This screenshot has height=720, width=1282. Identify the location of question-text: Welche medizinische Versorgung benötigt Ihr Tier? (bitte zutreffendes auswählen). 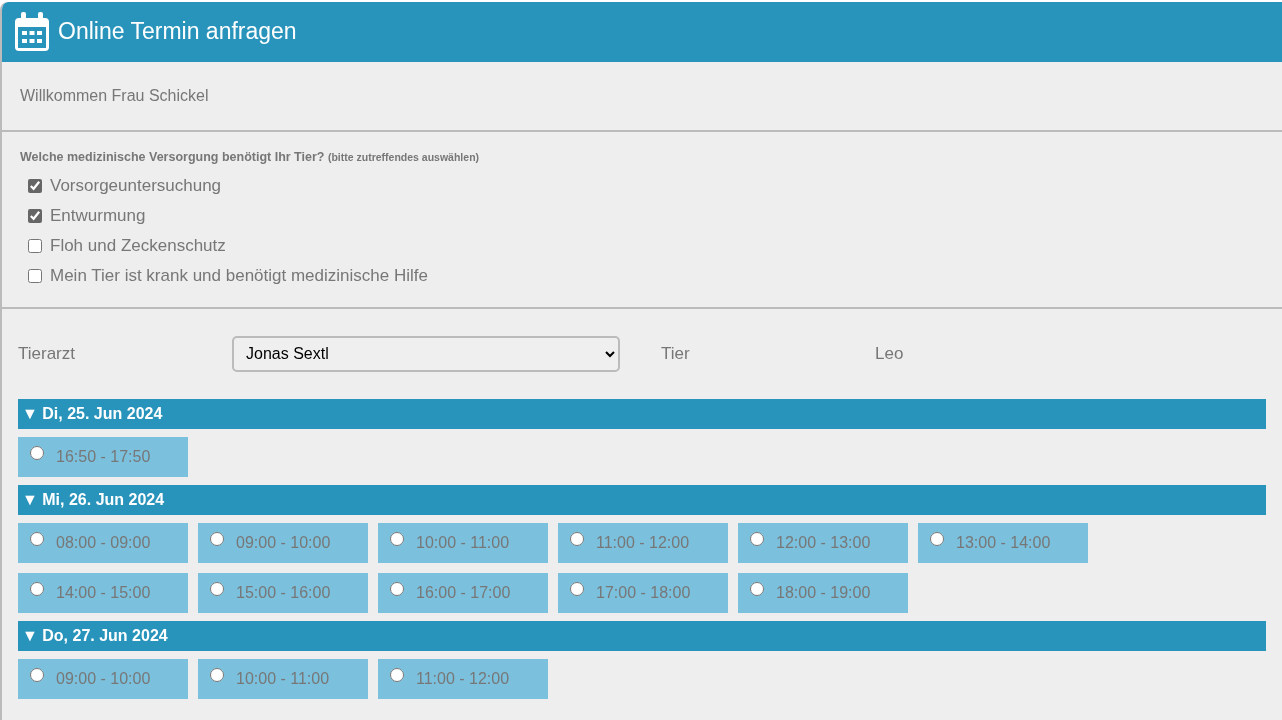
(250, 157).